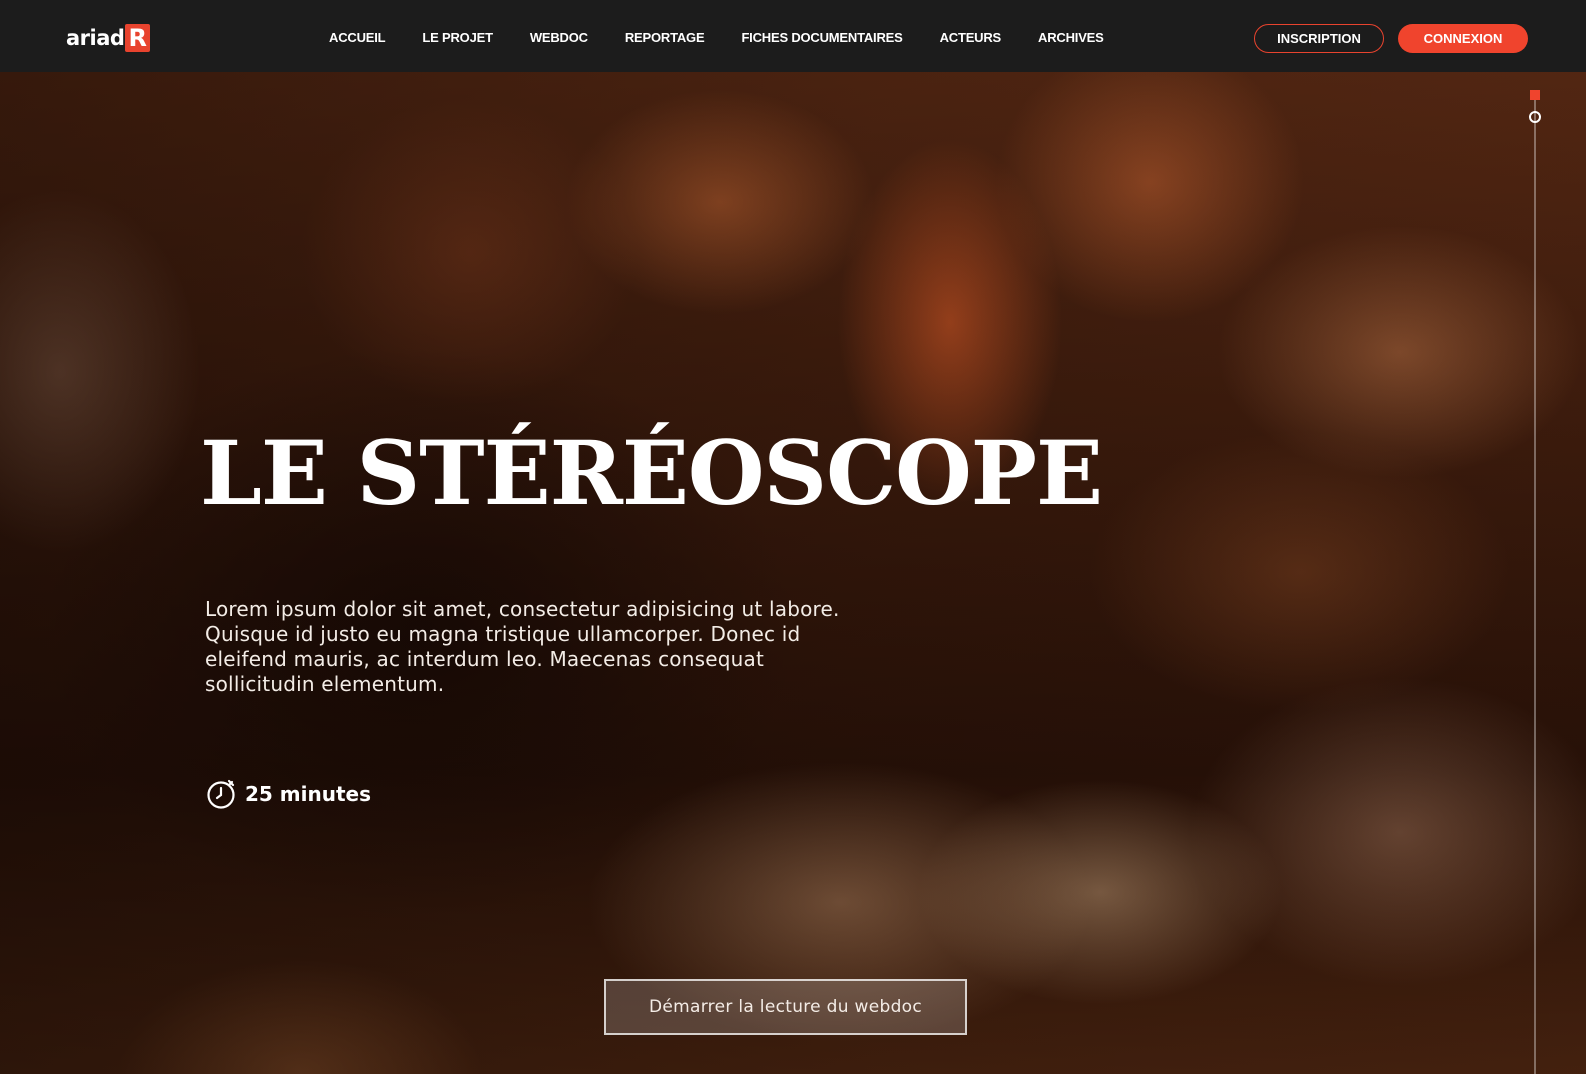  What do you see at coordinates (137, 38) in the screenshot?
I see `logo-mark: R` at bounding box center [137, 38].